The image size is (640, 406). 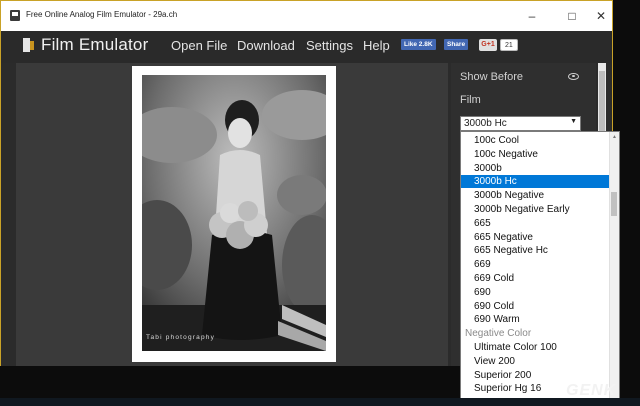 I want to click on dropdown-group-label: Negative Color, so click(x=535, y=333).